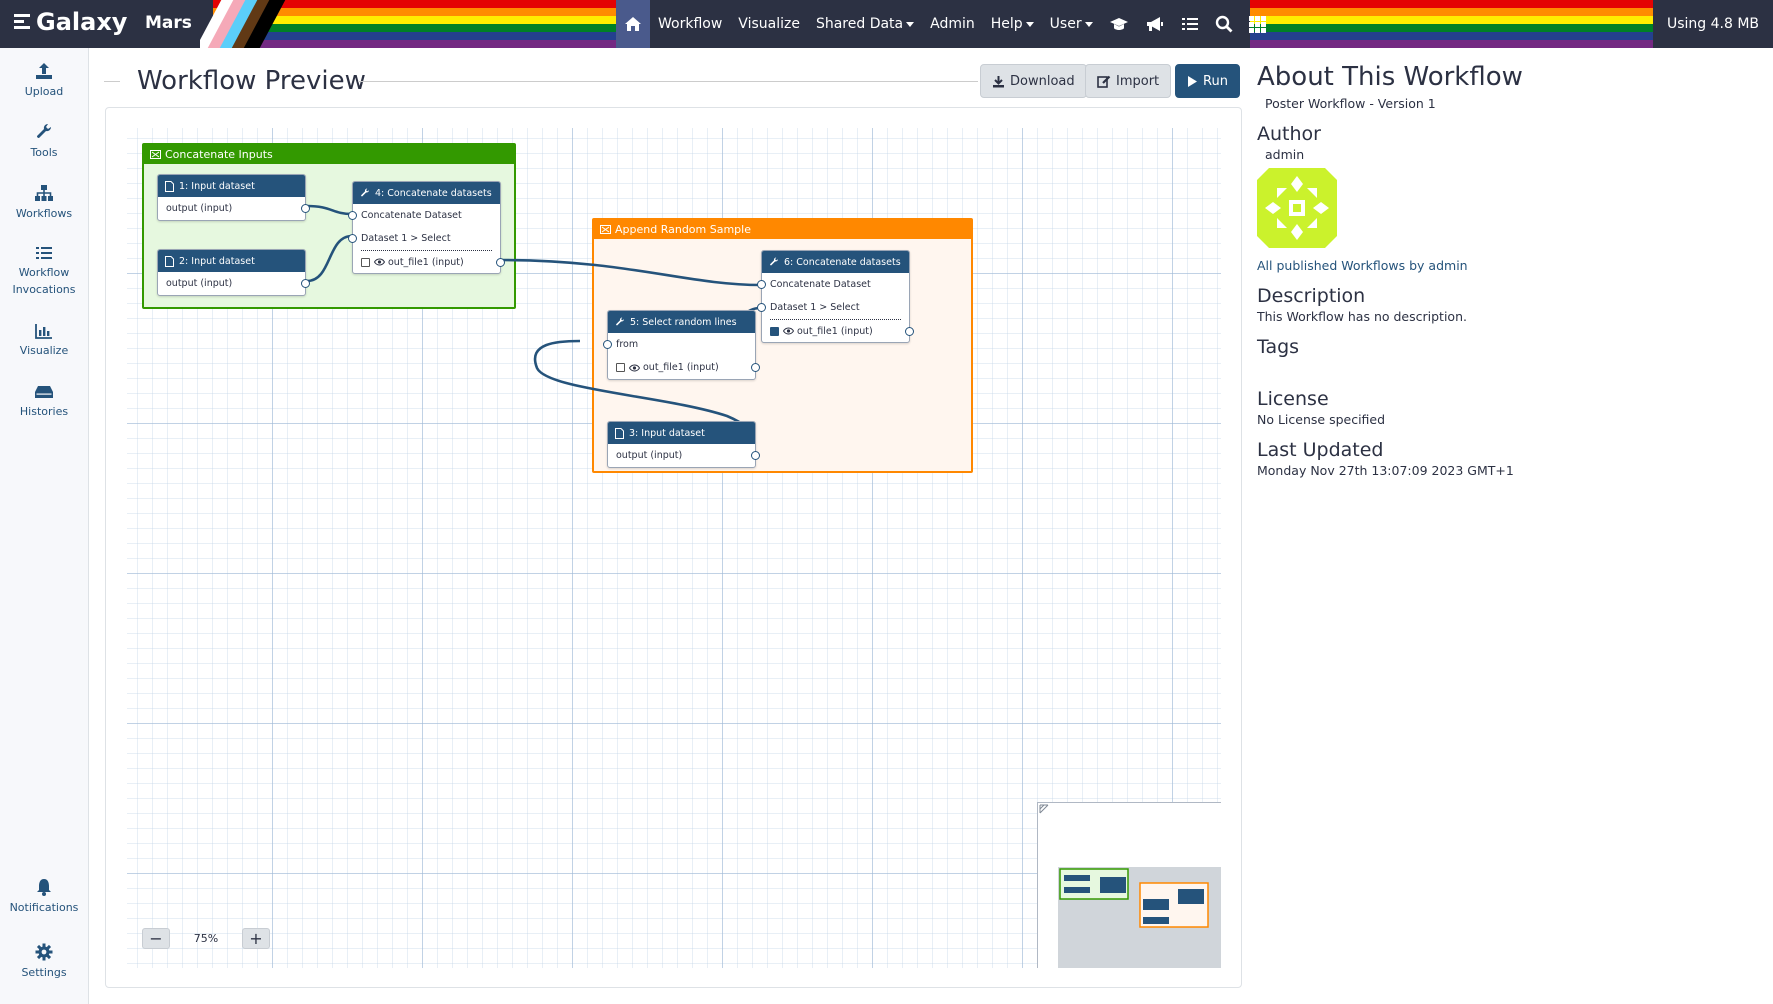  What do you see at coordinates (44, 142) in the screenshot?
I see `activity-tools: Tools` at bounding box center [44, 142].